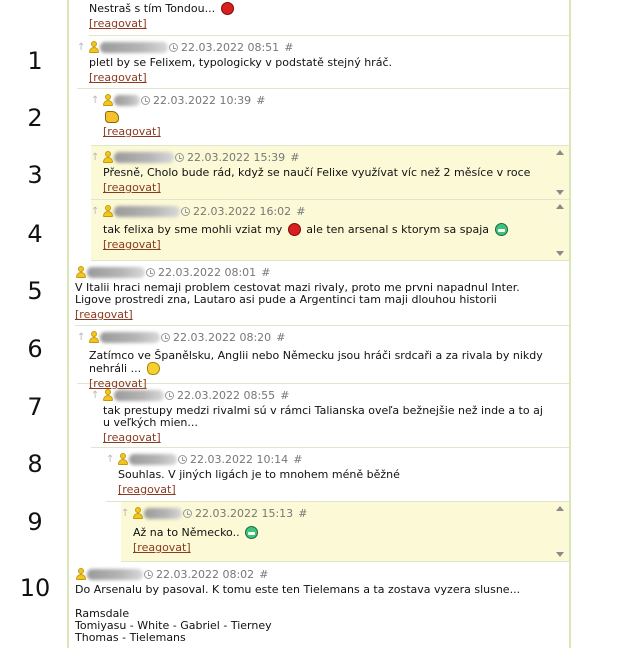 Image resolution: width=632 pixels, height=653 pixels. Describe the element at coordinates (323, 47) in the screenshot. I see `comment-meta: ↑ 22.03.2022 08:51 #` at that location.